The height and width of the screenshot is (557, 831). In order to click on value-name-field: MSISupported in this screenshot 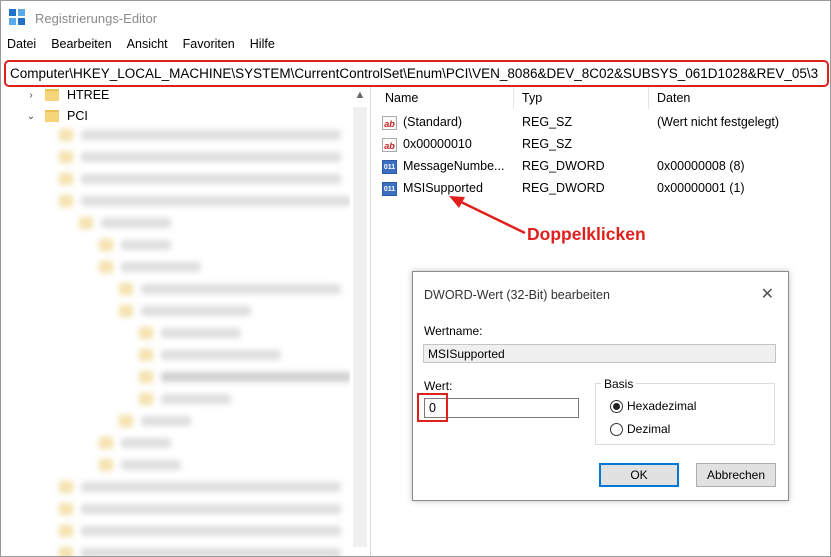, I will do `click(599, 353)`.